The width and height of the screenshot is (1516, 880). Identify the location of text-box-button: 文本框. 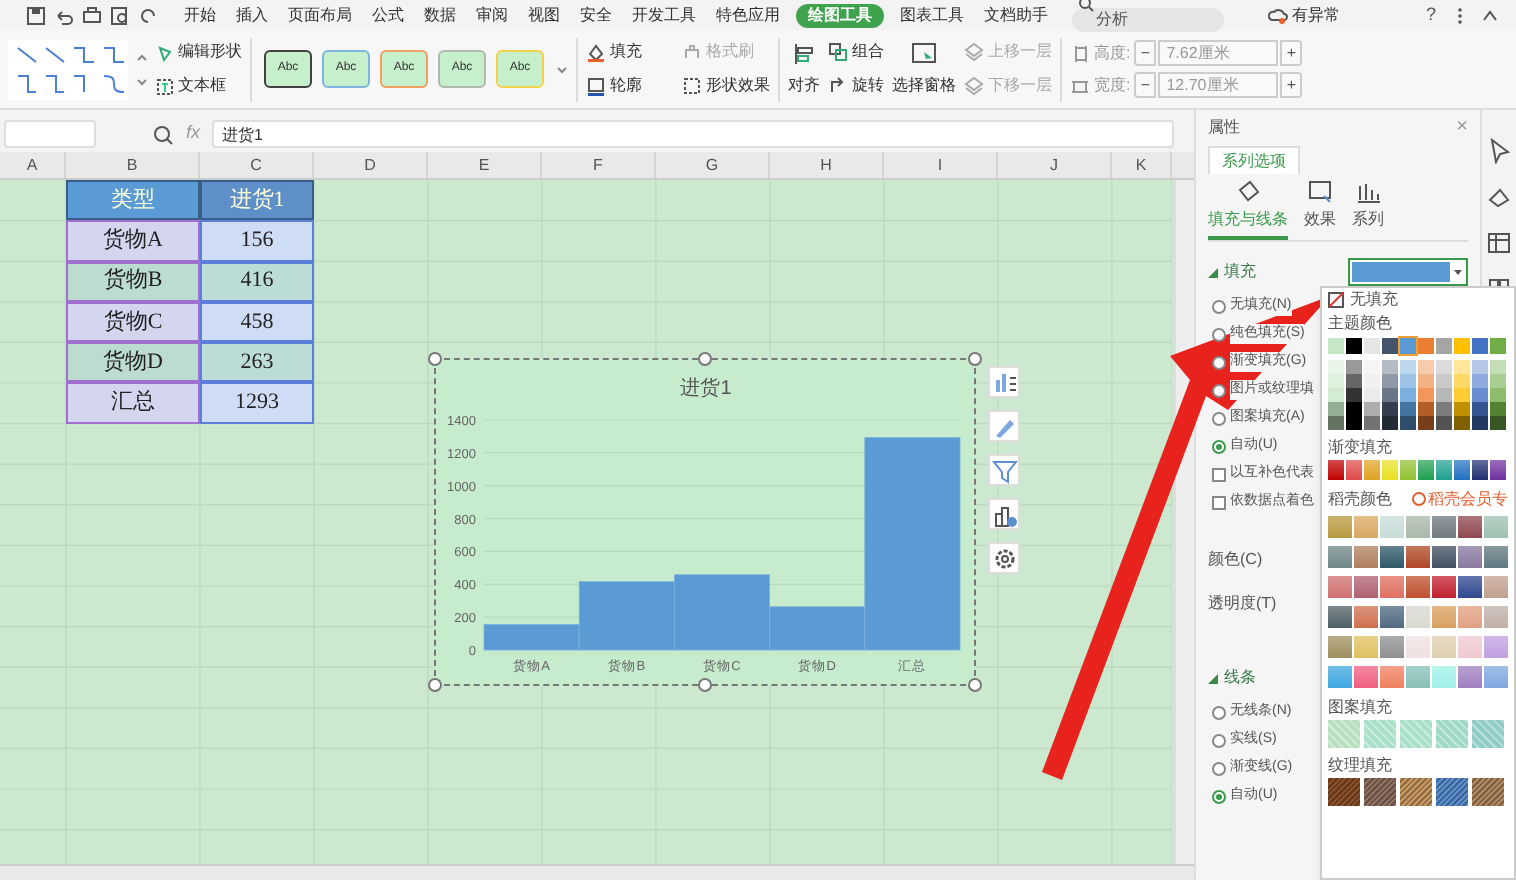
(199, 86).